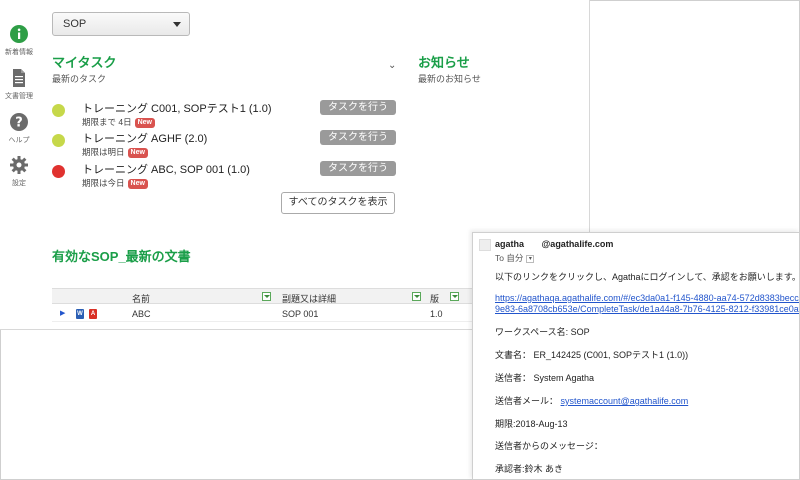  I want to click on column-header-detail: 副題又は詳細, so click(309, 298).